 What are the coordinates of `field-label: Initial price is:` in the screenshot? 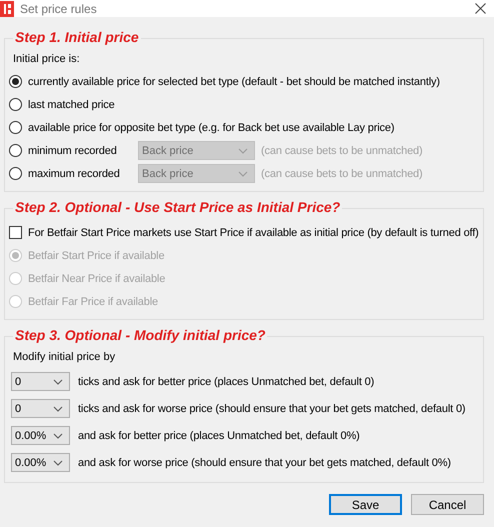 It's located at (47, 59).